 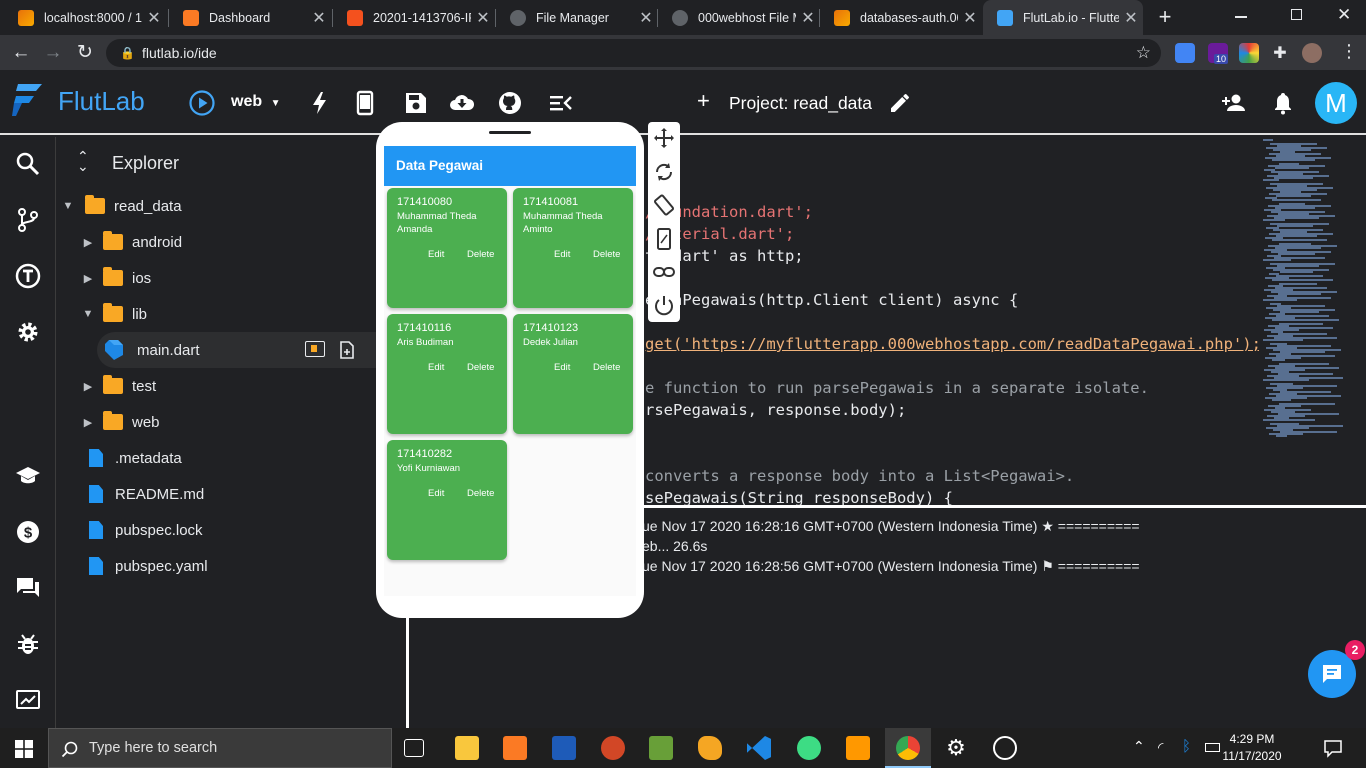 I want to click on employee-card: 171410282 Yofi Kurniawan Edit Delete, so click(x=447, y=500).